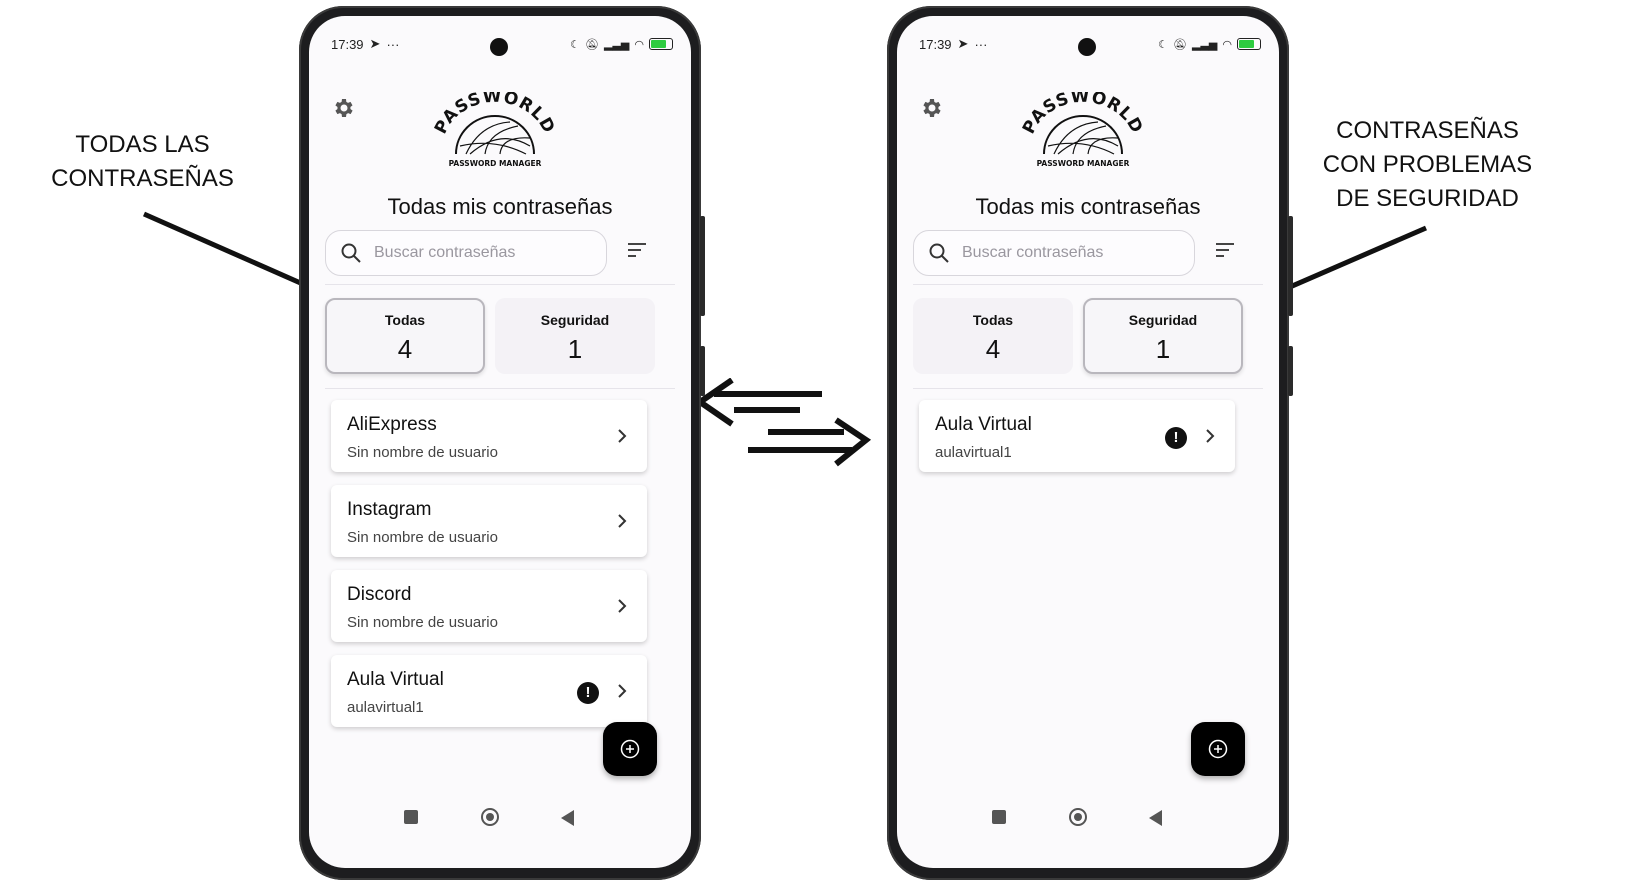 The image size is (1635, 882). Describe the element at coordinates (142, 144) in the screenshot. I see `caption-line: TODAS LAS` at that location.